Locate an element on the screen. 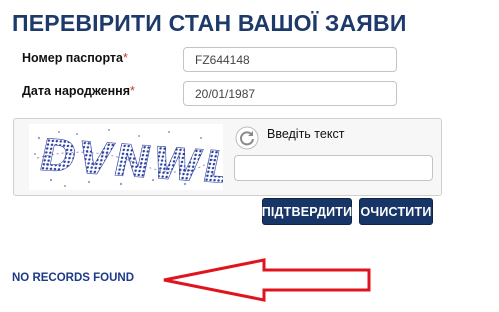 This screenshot has width=499, height=312. passport-label: Номер паспорта* is located at coordinates (75, 58).